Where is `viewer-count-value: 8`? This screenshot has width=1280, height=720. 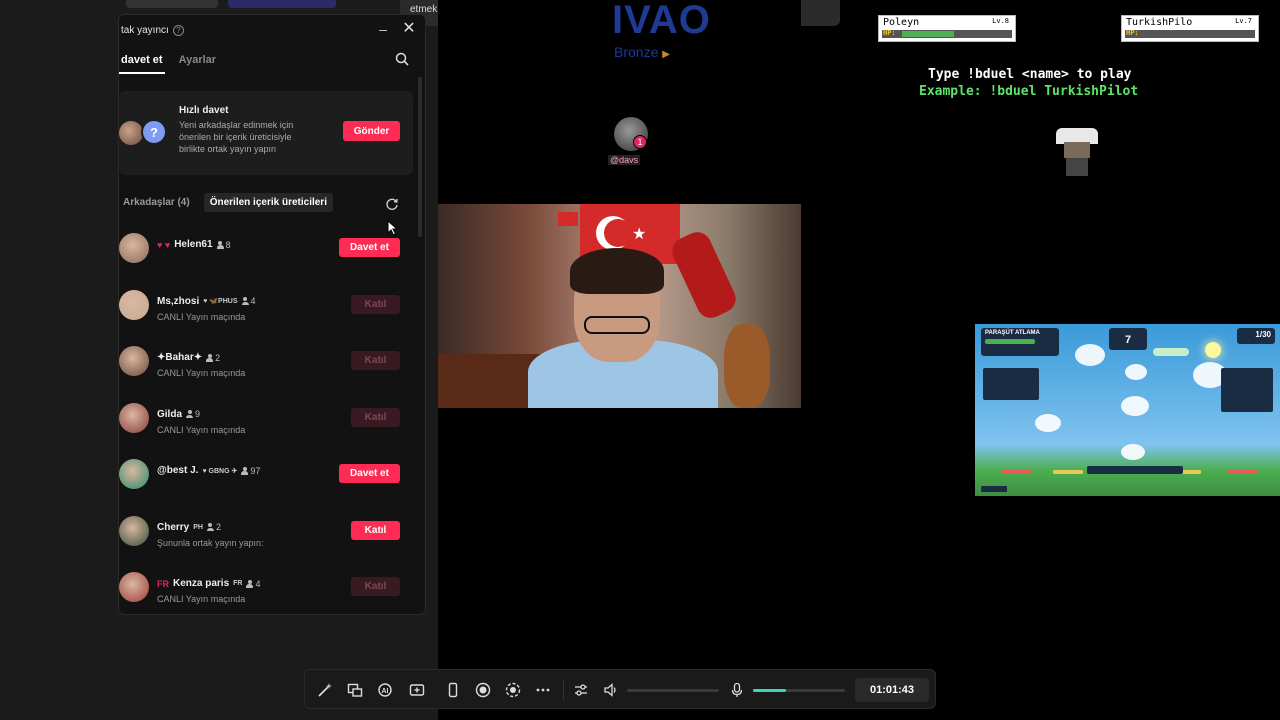
viewer-count-value: 8 is located at coordinates (228, 244).